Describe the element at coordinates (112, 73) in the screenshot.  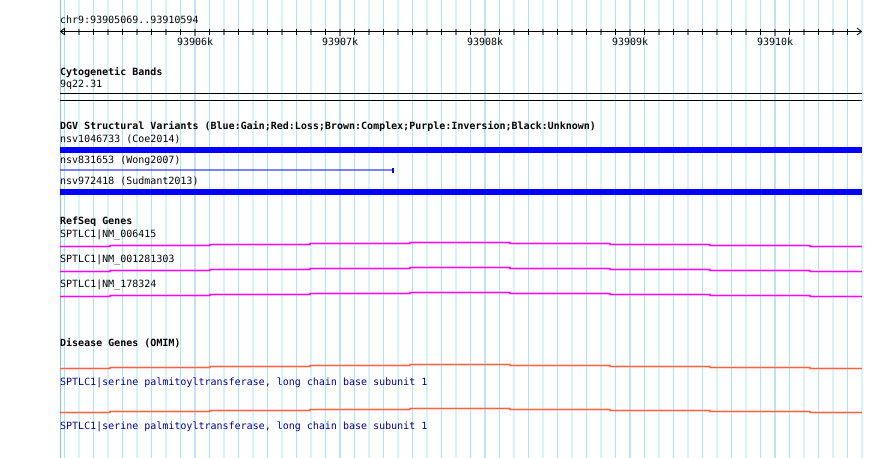
I see `track-title: Cytogenetic Bands` at that location.